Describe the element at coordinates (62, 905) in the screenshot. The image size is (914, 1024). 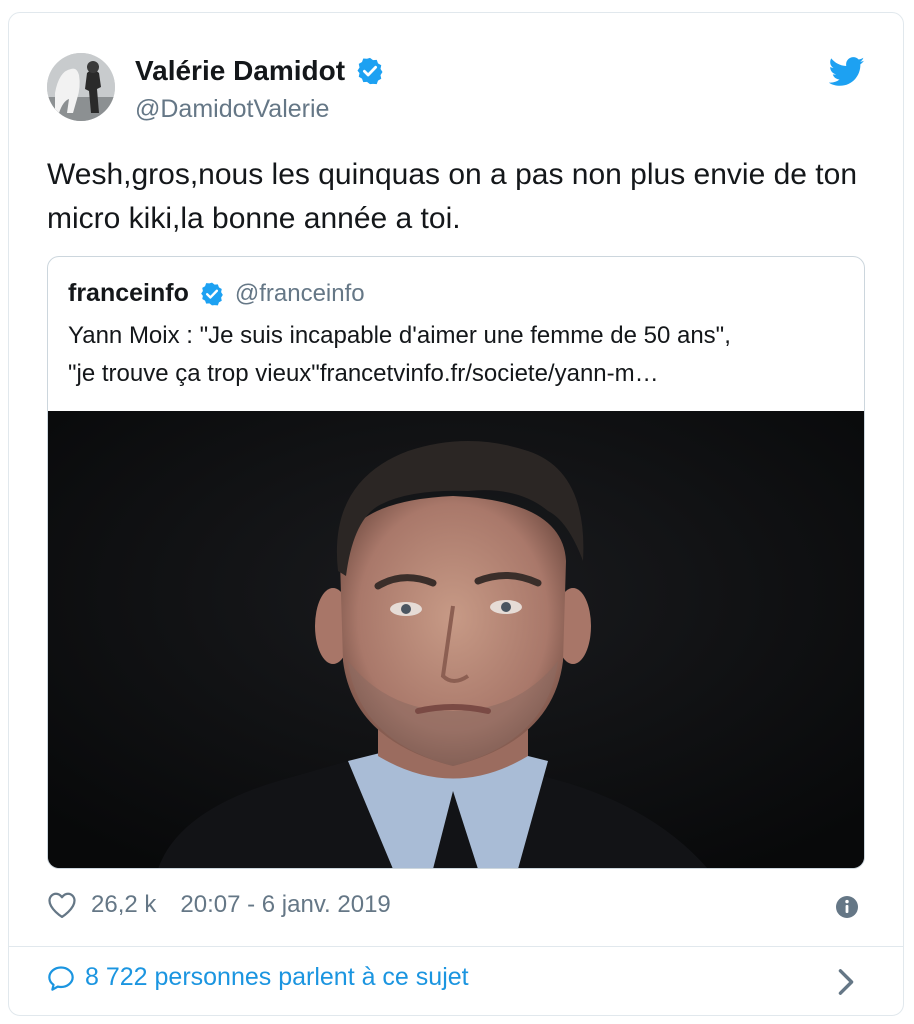
I see `heart-icon` at that location.